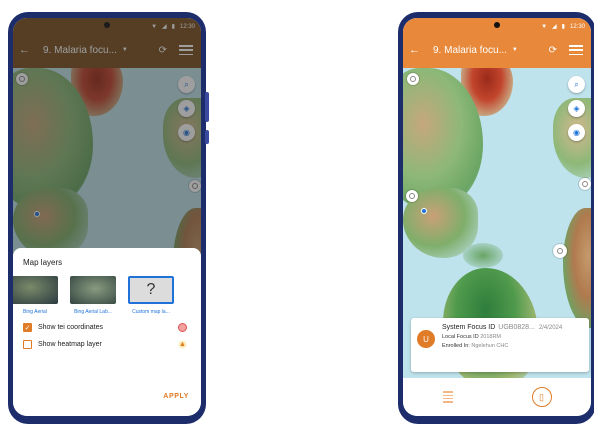 This screenshot has height=428, width=594. I want to click on wifi-icon: ▼, so click(544, 26).